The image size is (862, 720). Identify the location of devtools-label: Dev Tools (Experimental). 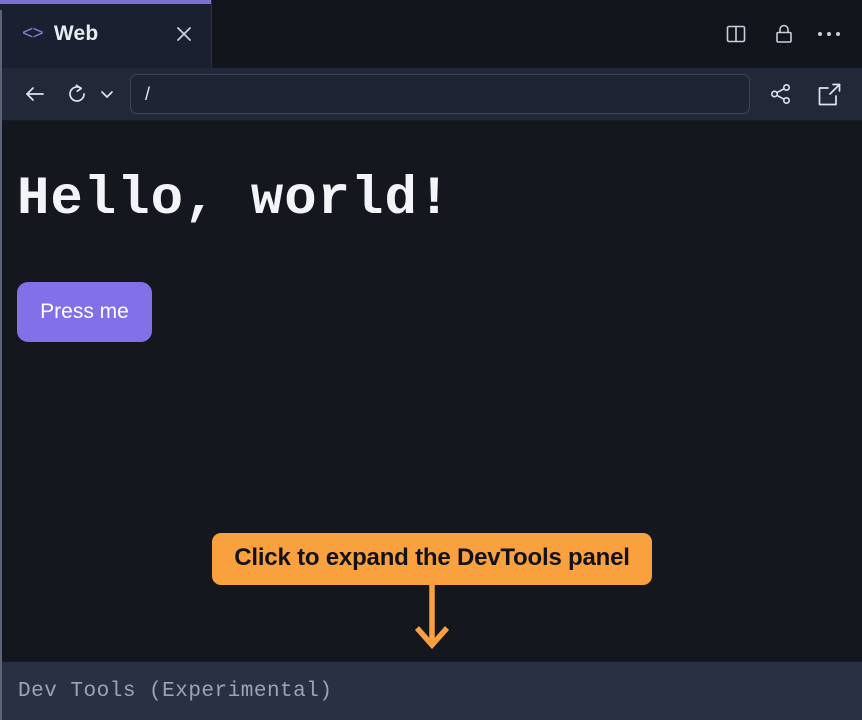
(175, 691).